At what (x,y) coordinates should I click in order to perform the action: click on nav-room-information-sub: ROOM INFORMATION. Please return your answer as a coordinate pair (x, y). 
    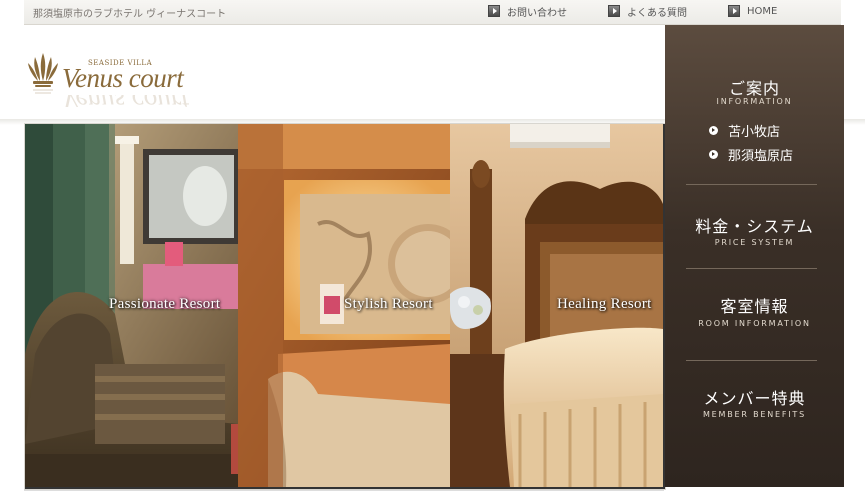
    Looking at the image, I should click on (754, 323).